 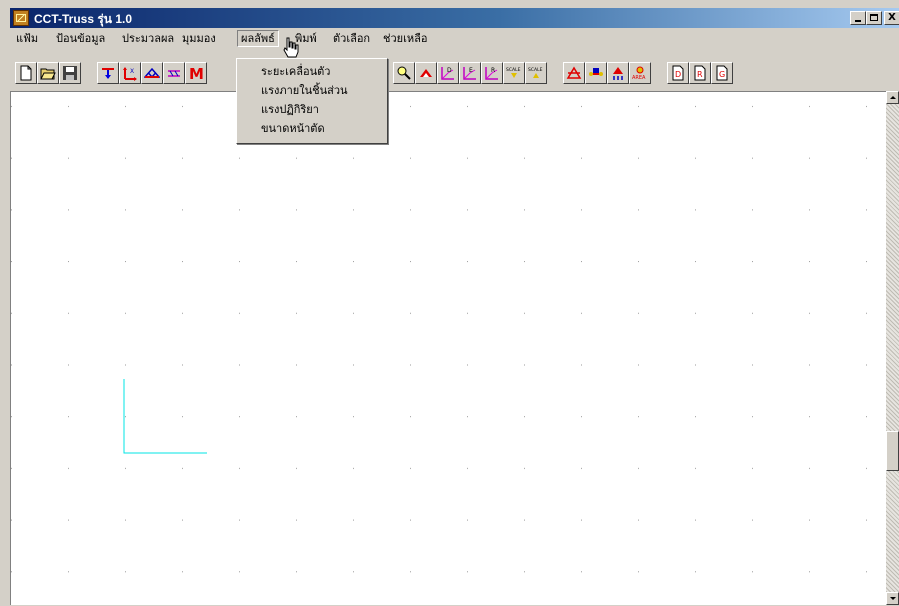 I want to click on minimize-icon, so click(x=858, y=21).